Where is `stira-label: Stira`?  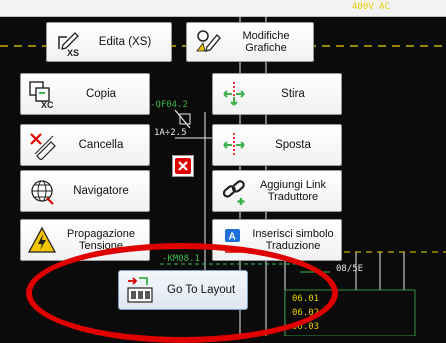
stira-label: Stira is located at coordinates (293, 94).